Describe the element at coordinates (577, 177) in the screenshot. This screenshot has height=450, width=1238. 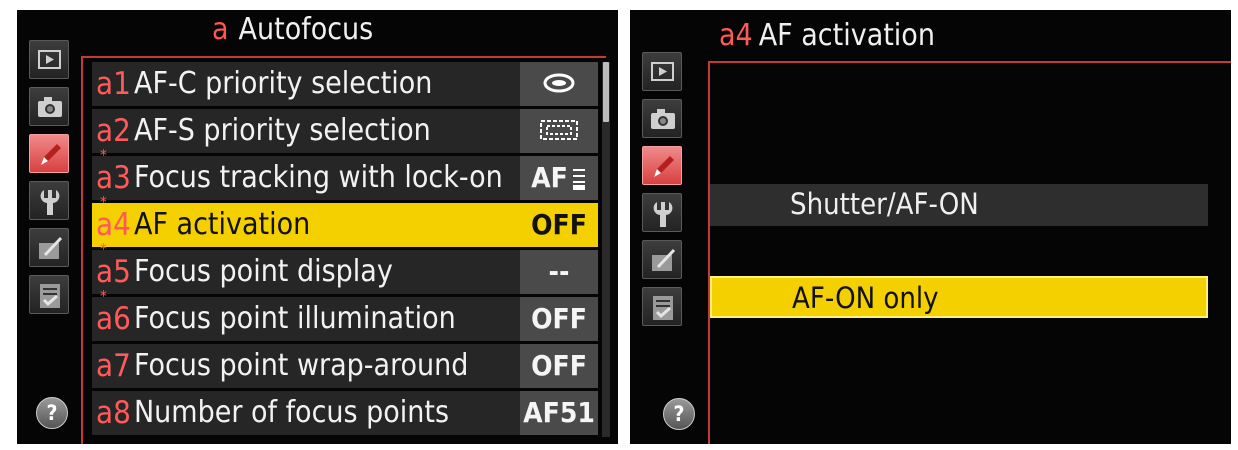
I see `lock-on-scale-icon` at that location.